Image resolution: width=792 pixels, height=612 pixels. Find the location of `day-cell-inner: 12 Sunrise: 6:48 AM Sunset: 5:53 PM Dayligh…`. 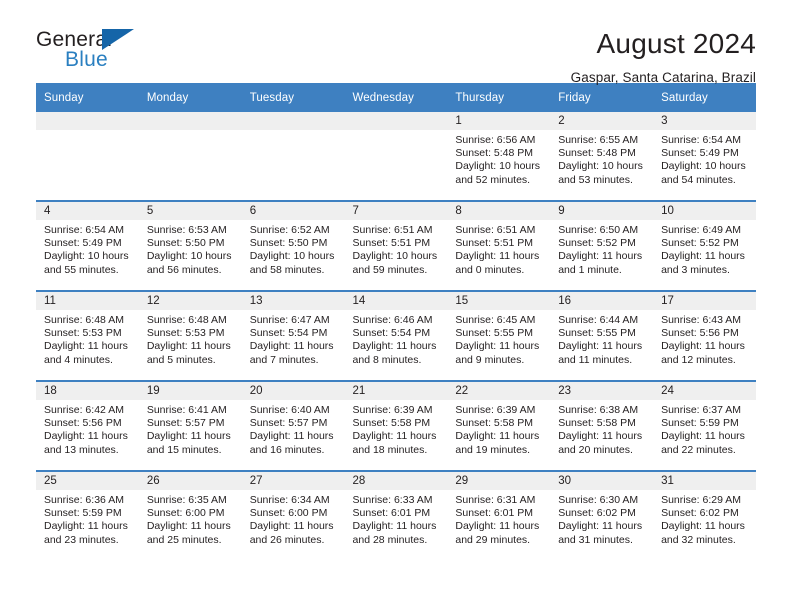

day-cell-inner: 12 Sunrise: 6:48 AM Sunset: 5:53 PM Dayligh… is located at coordinates (190, 336).